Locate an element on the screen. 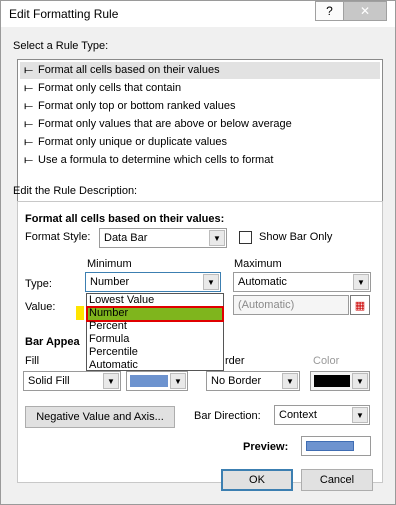 The width and height of the screenshot is (396, 505). preview-bar-fill is located at coordinates (330, 446).